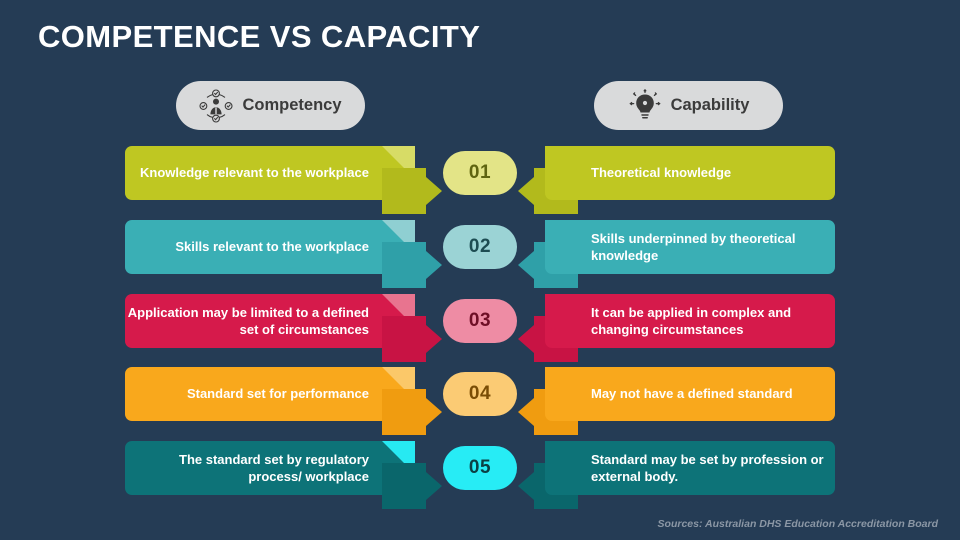 This screenshot has height=540, width=960. Describe the element at coordinates (216, 105) in the screenshot. I see `competency-person-check-icon` at that location.